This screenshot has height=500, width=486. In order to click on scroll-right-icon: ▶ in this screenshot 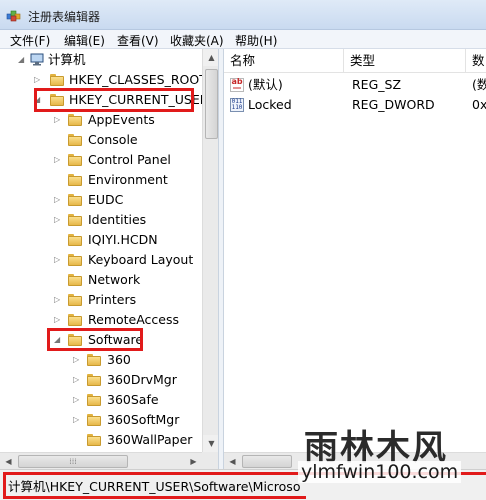, I will do `click(193, 461)`.